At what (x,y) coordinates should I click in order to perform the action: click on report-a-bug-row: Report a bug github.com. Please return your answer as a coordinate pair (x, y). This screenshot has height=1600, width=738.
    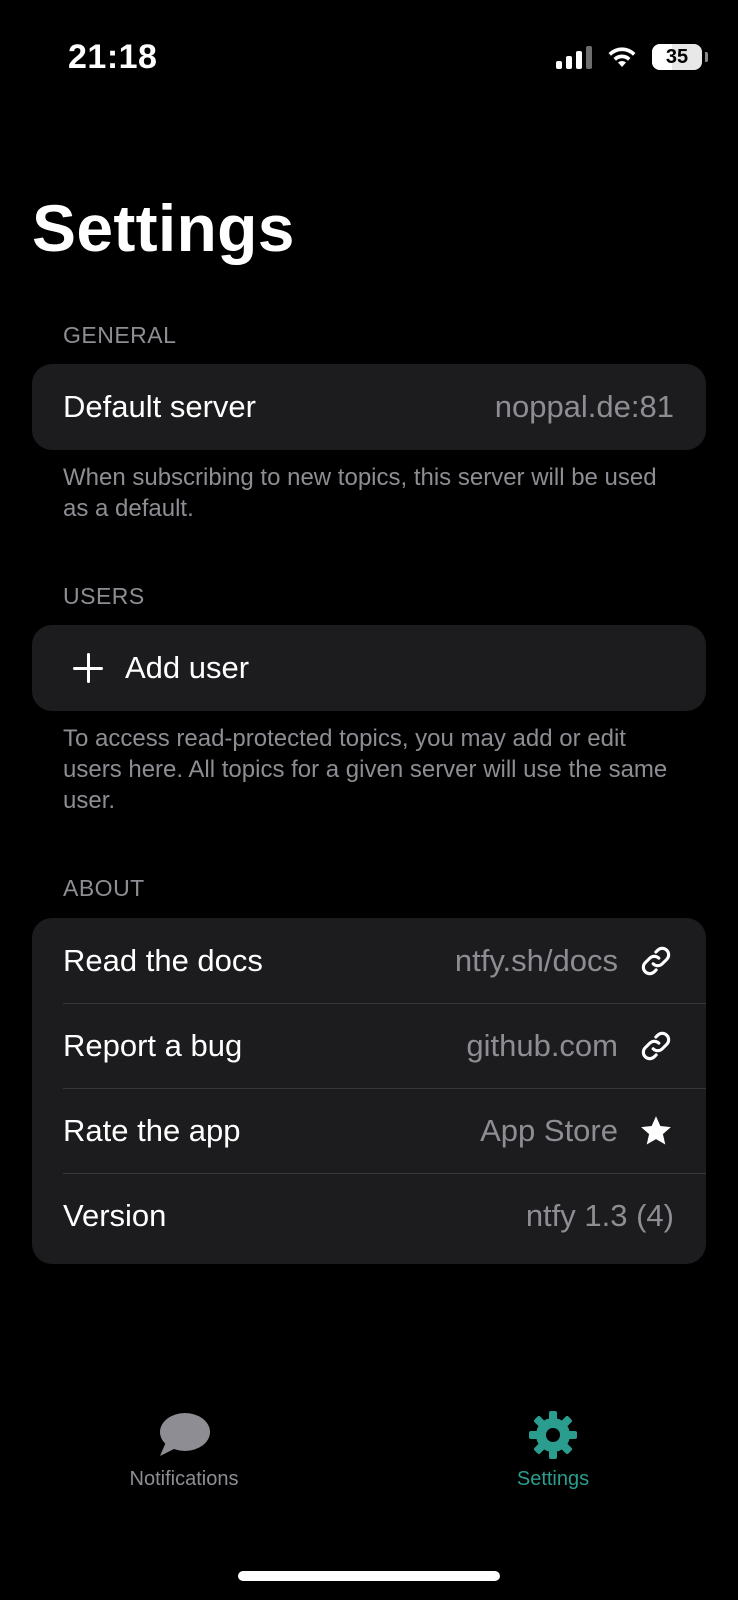
    Looking at the image, I should click on (369, 1045).